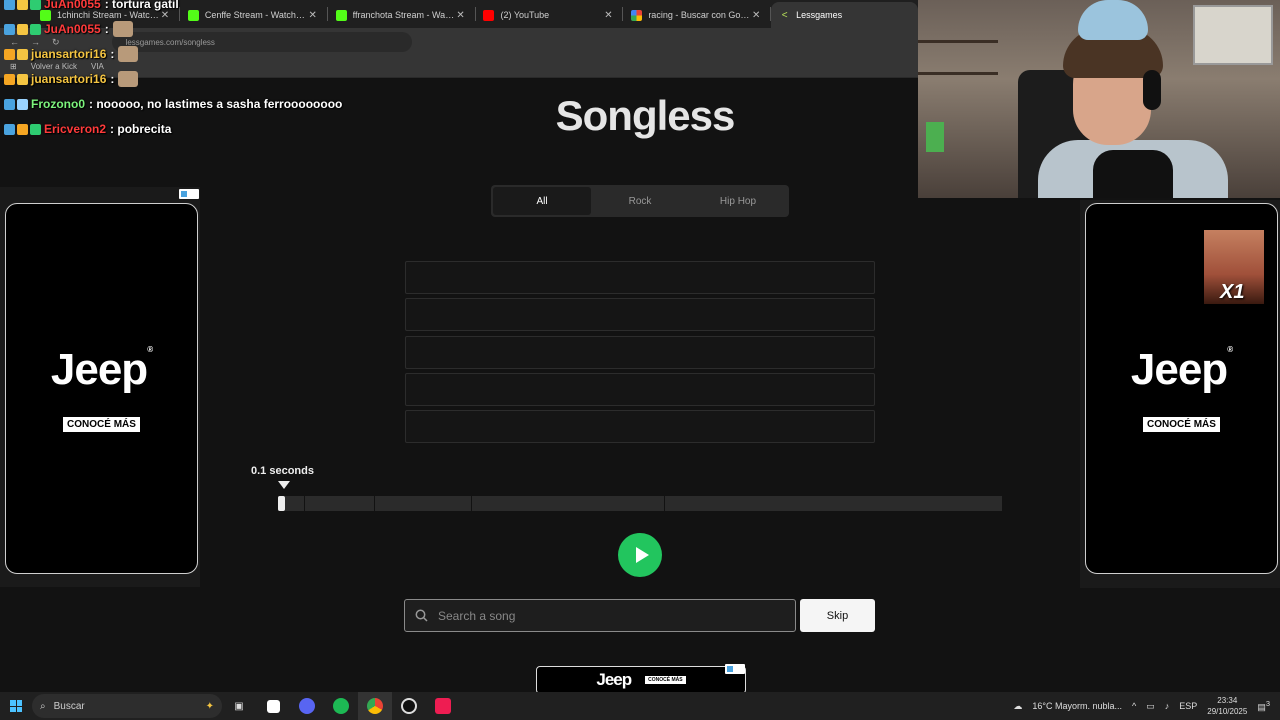 The width and height of the screenshot is (1280, 720). I want to click on browser-tab: racing - Buscar con Google ✕, so click(696, 15).